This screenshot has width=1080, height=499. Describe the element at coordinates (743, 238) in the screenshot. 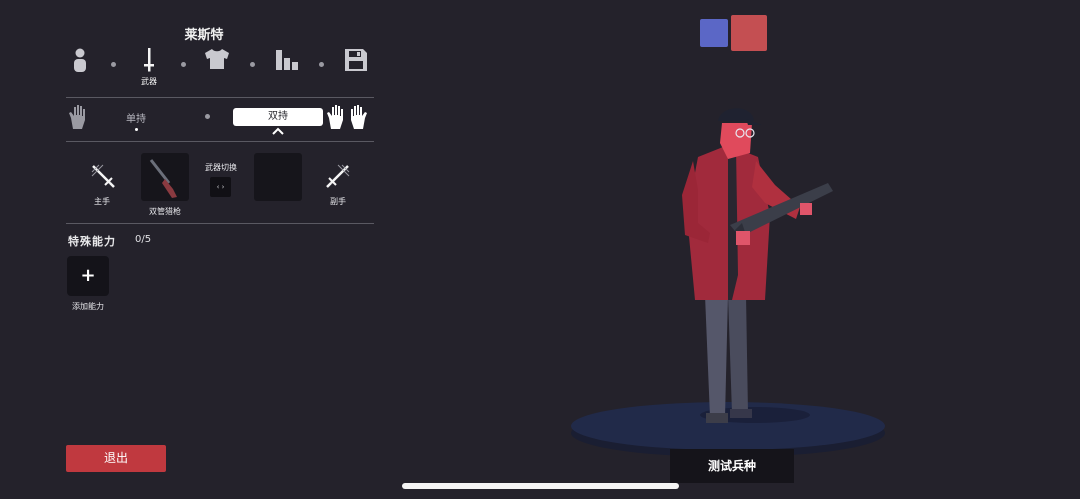

I see `left-hand` at that location.